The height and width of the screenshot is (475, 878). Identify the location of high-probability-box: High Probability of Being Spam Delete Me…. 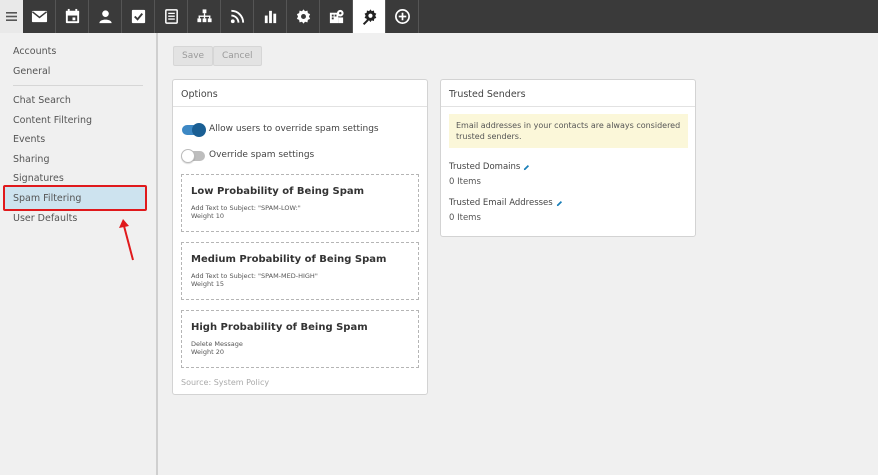
(300, 339).